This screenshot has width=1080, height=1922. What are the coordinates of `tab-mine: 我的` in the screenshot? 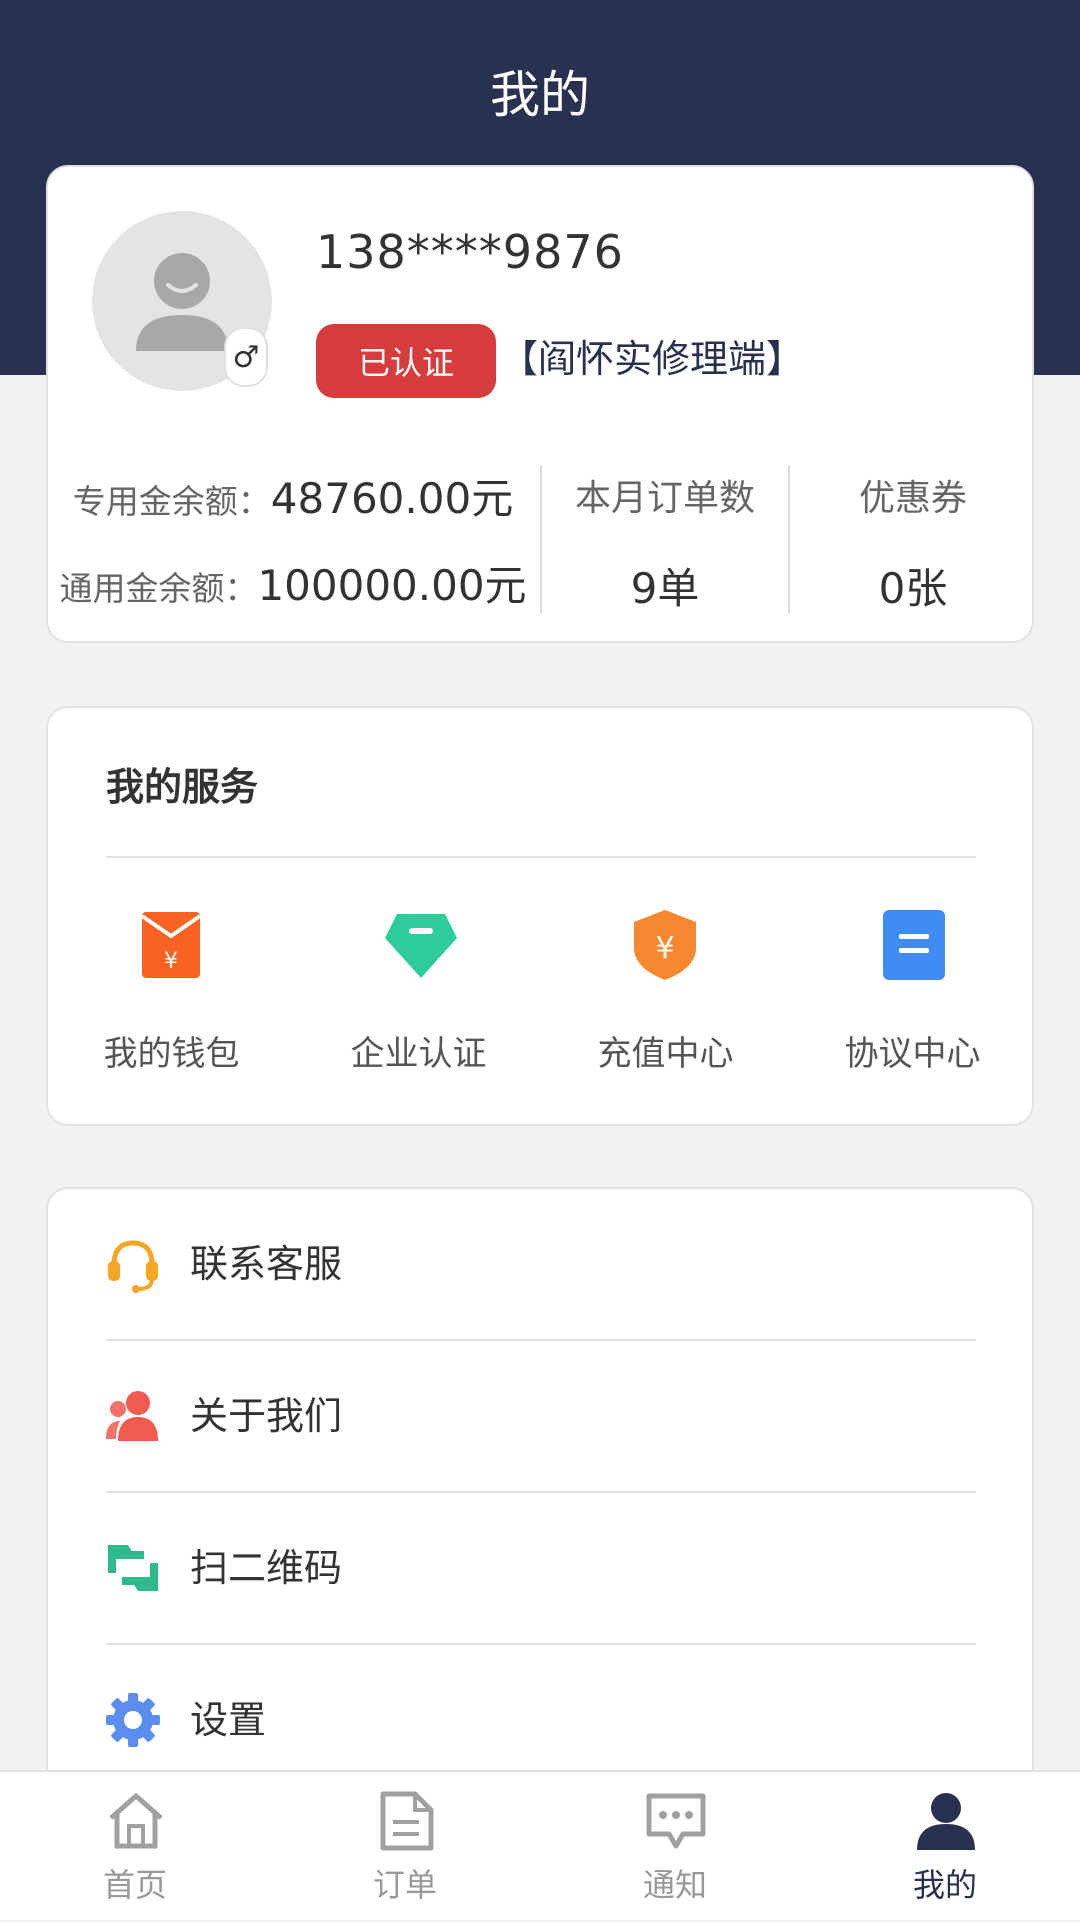 It's located at (945, 1847).